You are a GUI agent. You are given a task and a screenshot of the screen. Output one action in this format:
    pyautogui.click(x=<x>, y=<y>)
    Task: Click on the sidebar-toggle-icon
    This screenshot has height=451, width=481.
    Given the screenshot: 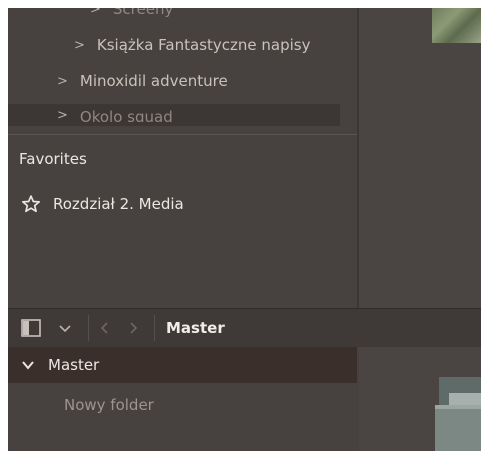 What is the action you would take?
    pyautogui.click(x=31, y=328)
    